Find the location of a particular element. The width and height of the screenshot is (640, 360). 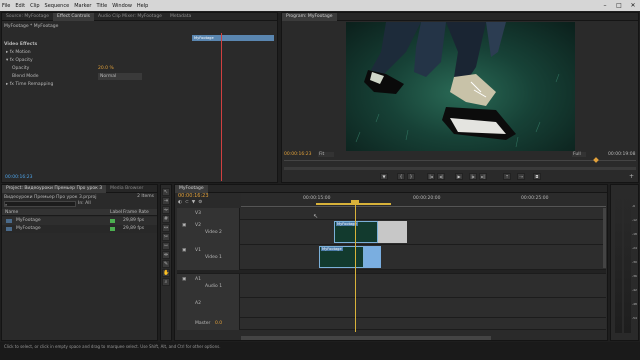

go-to-in-icon: |◂ is located at coordinates (431, 176).